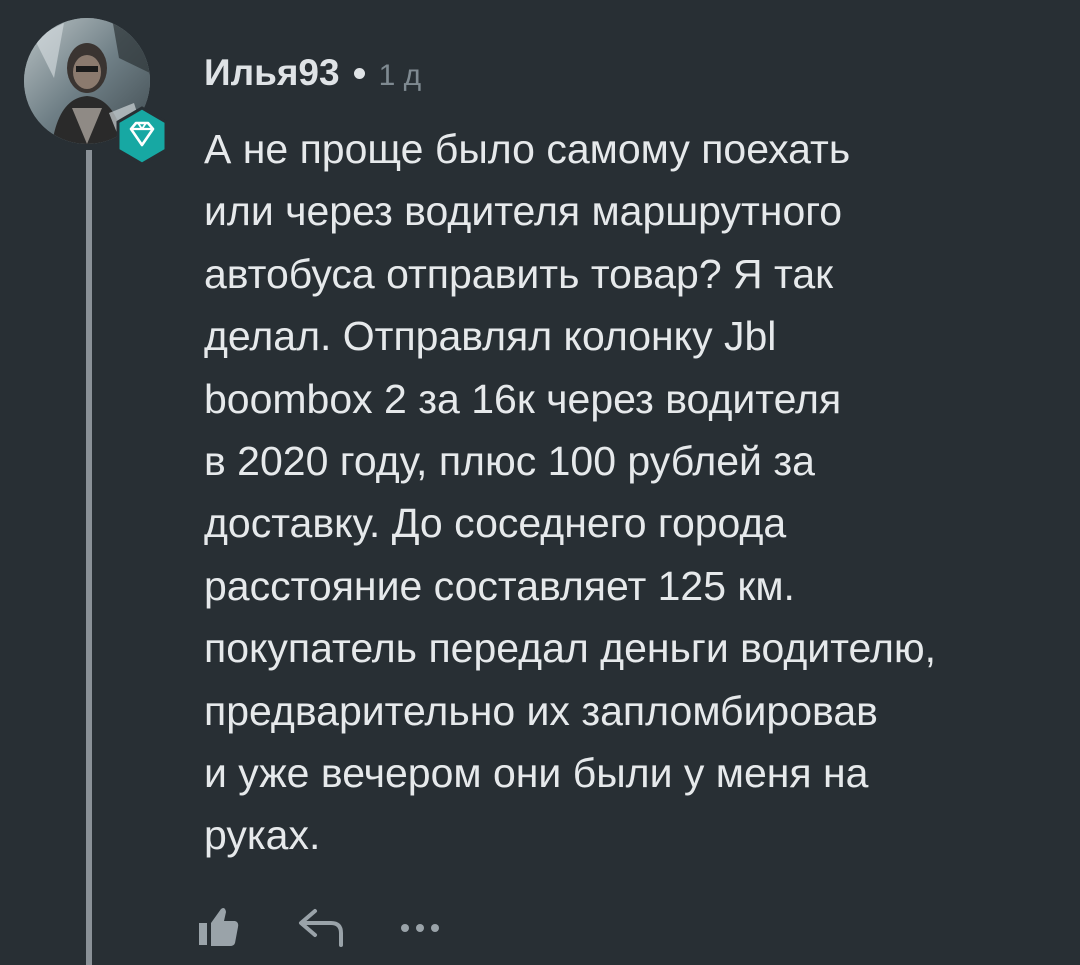 This screenshot has height=965, width=1080. I want to click on comment-text-line: или через водителя маршрутного, so click(523, 211).